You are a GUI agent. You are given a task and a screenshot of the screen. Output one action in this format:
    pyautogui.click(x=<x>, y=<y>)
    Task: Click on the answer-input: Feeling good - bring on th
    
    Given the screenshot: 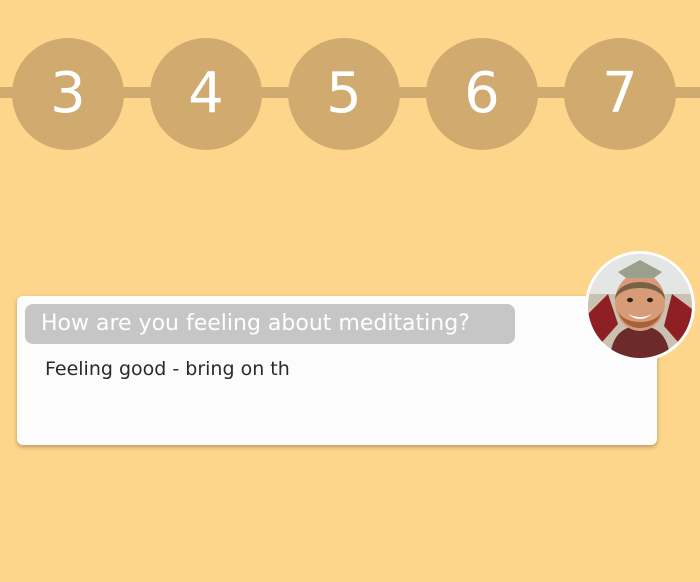 What is the action you would take?
    pyautogui.click(x=335, y=390)
    